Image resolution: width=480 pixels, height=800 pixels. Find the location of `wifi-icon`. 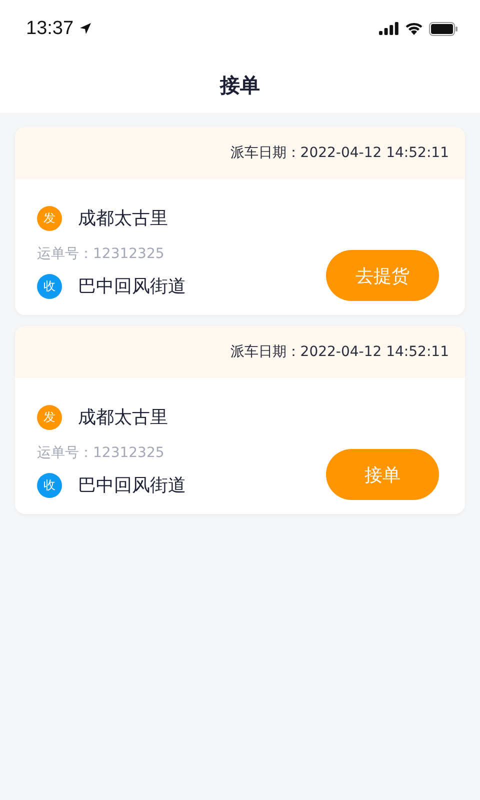

wifi-icon is located at coordinates (414, 28).